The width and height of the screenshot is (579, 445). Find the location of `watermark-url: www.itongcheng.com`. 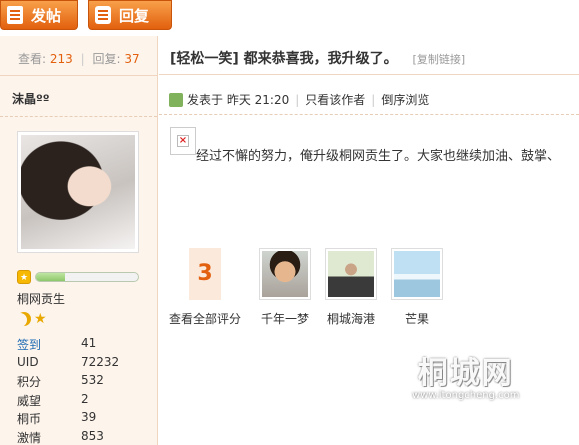

watermark-url: www.itongcheng.com is located at coordinates (466, 395).